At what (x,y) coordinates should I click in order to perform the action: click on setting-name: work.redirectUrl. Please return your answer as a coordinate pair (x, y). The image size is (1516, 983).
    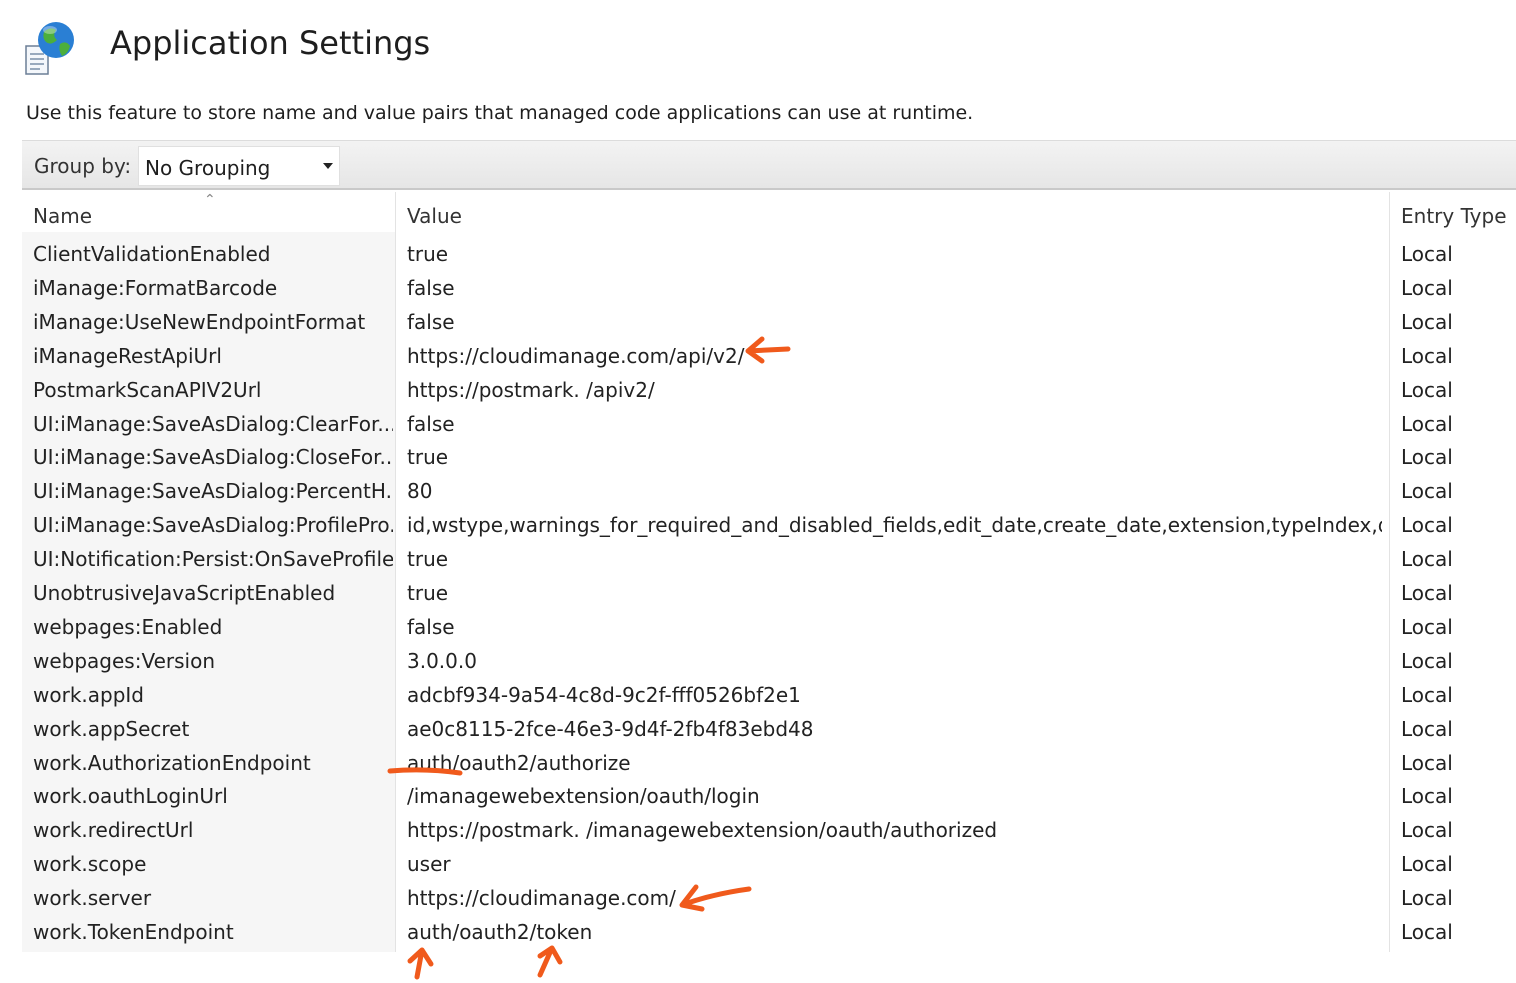
    Looking at the image, I should click on (113, 830).